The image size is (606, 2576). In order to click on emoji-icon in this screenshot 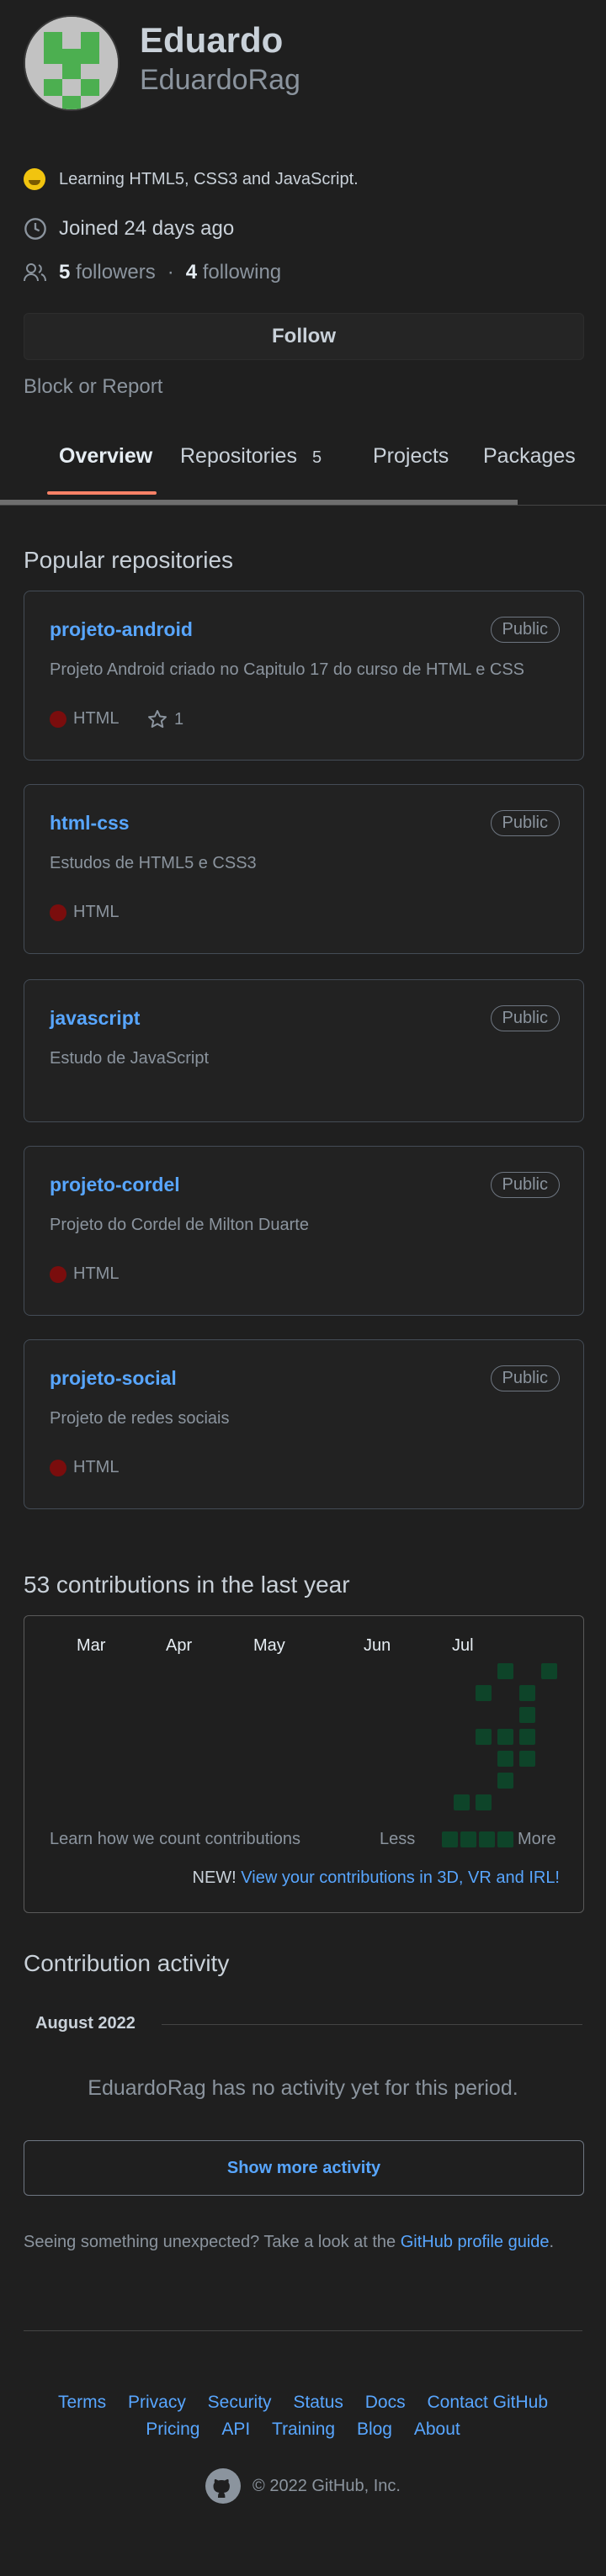, I will do `click(34, 179)`.